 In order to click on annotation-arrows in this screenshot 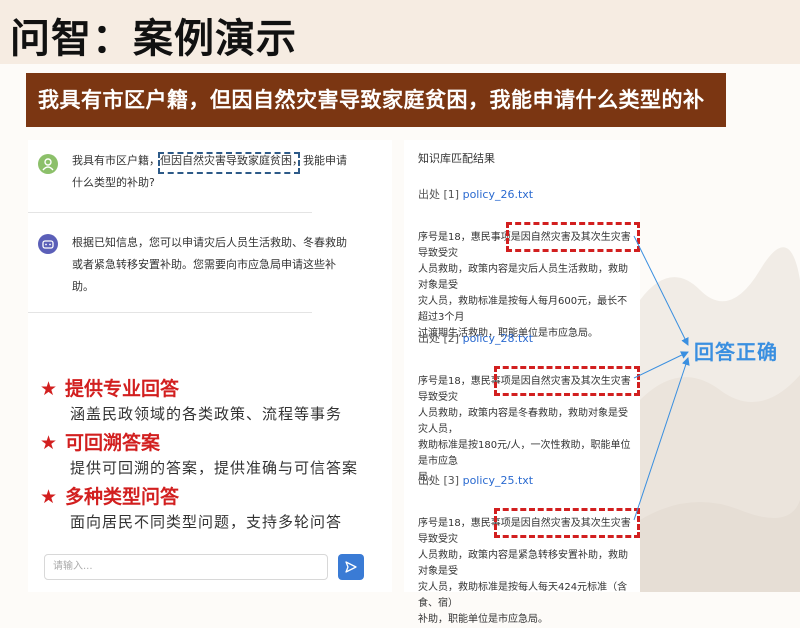, I will do `click(661, 378)`.